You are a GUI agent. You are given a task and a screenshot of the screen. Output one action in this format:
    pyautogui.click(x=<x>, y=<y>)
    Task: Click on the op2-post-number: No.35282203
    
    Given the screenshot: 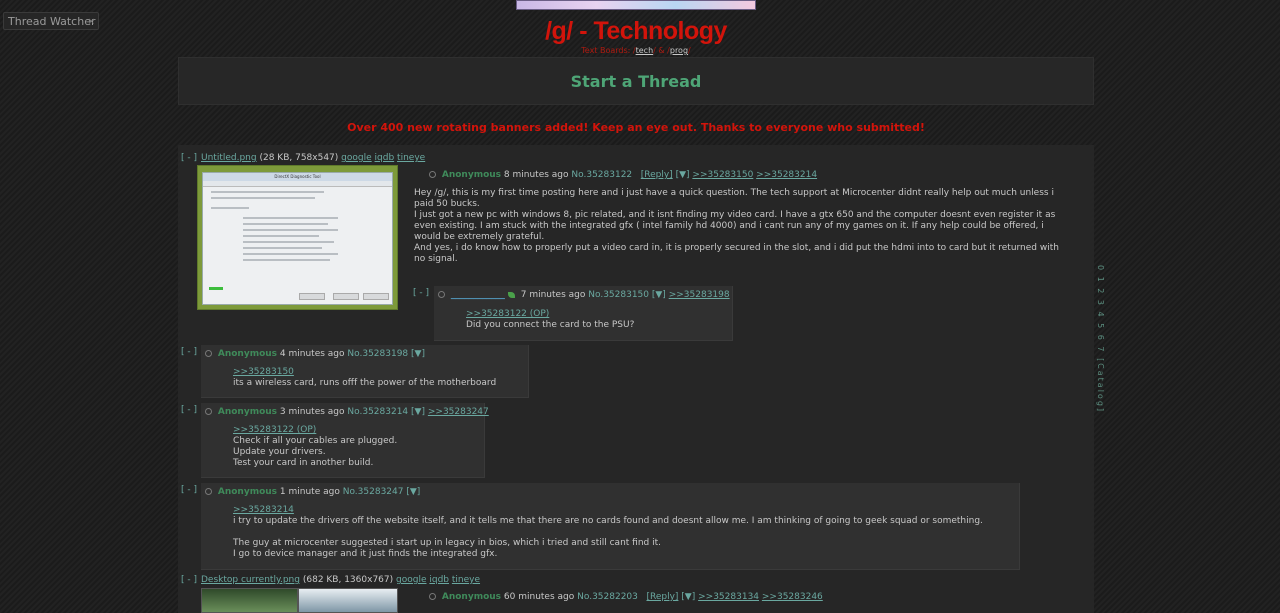 What is the action you would take?
    pyautogui.click(x=607, y=597)
    